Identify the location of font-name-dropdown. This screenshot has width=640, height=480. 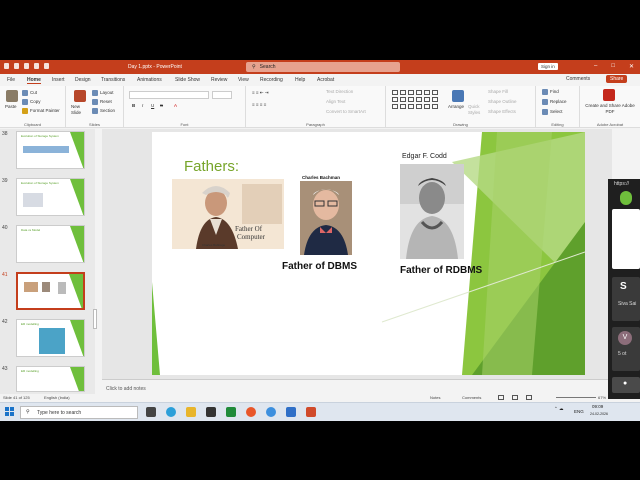
(169, 95).